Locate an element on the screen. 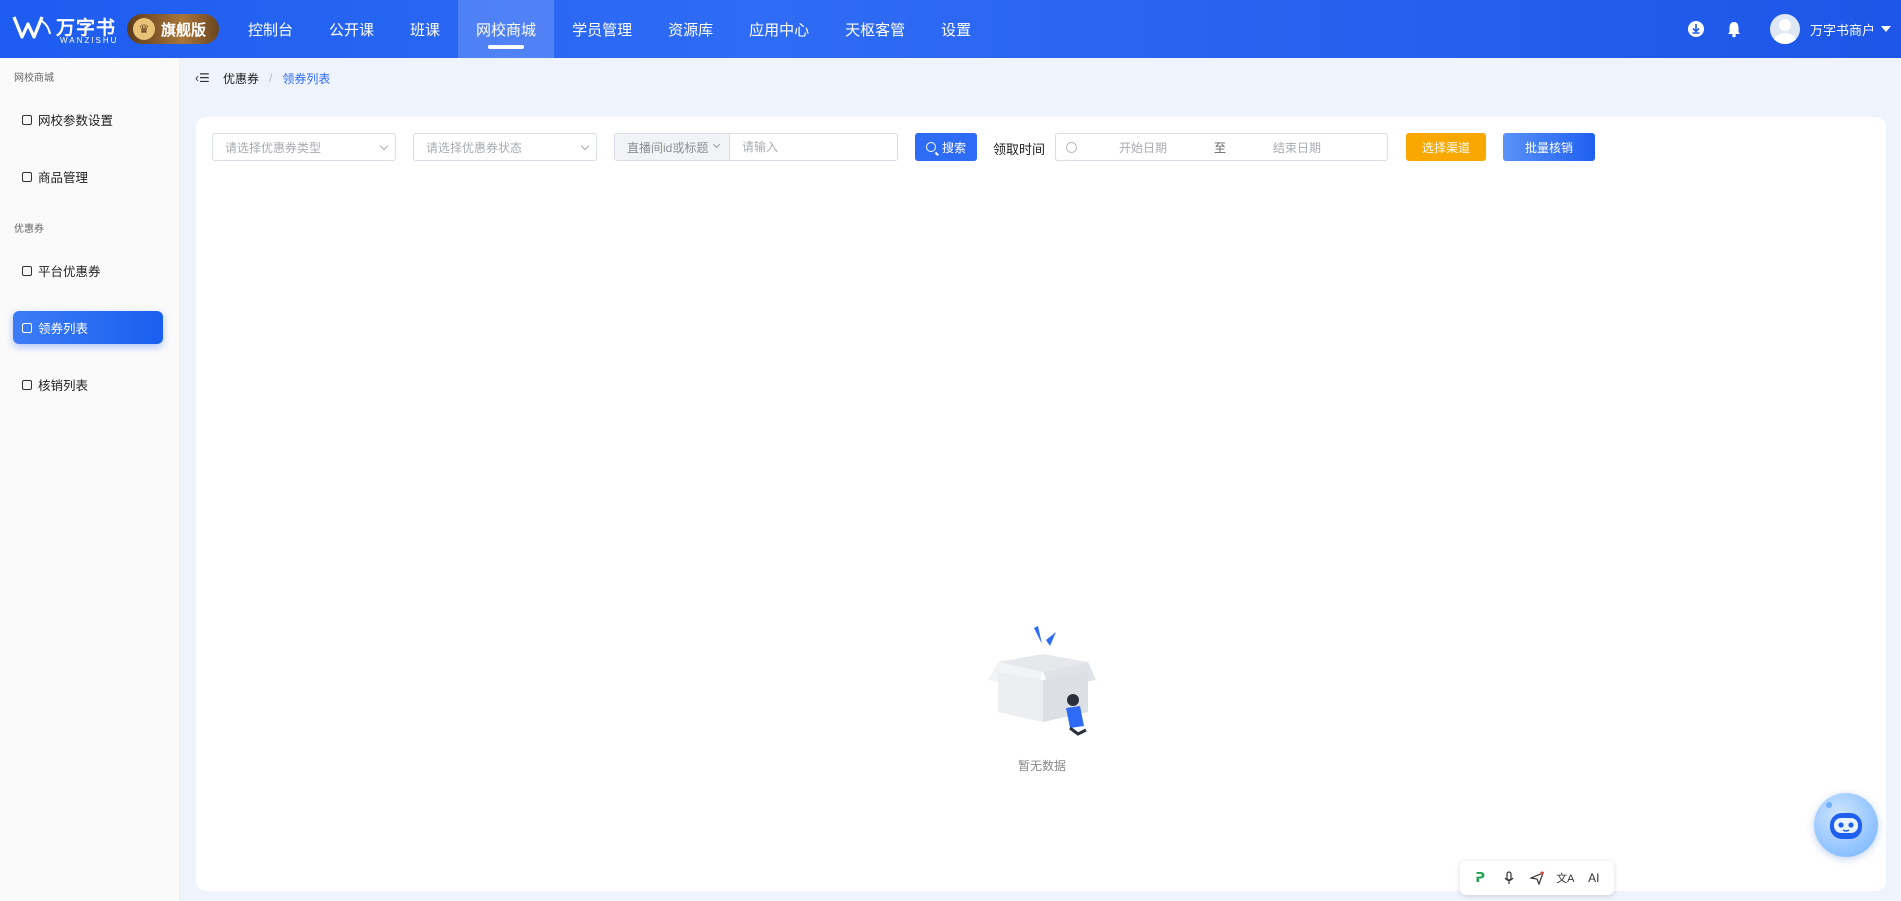  search-field-label: 直播间id或标题 is located at coordinates (668, 147).